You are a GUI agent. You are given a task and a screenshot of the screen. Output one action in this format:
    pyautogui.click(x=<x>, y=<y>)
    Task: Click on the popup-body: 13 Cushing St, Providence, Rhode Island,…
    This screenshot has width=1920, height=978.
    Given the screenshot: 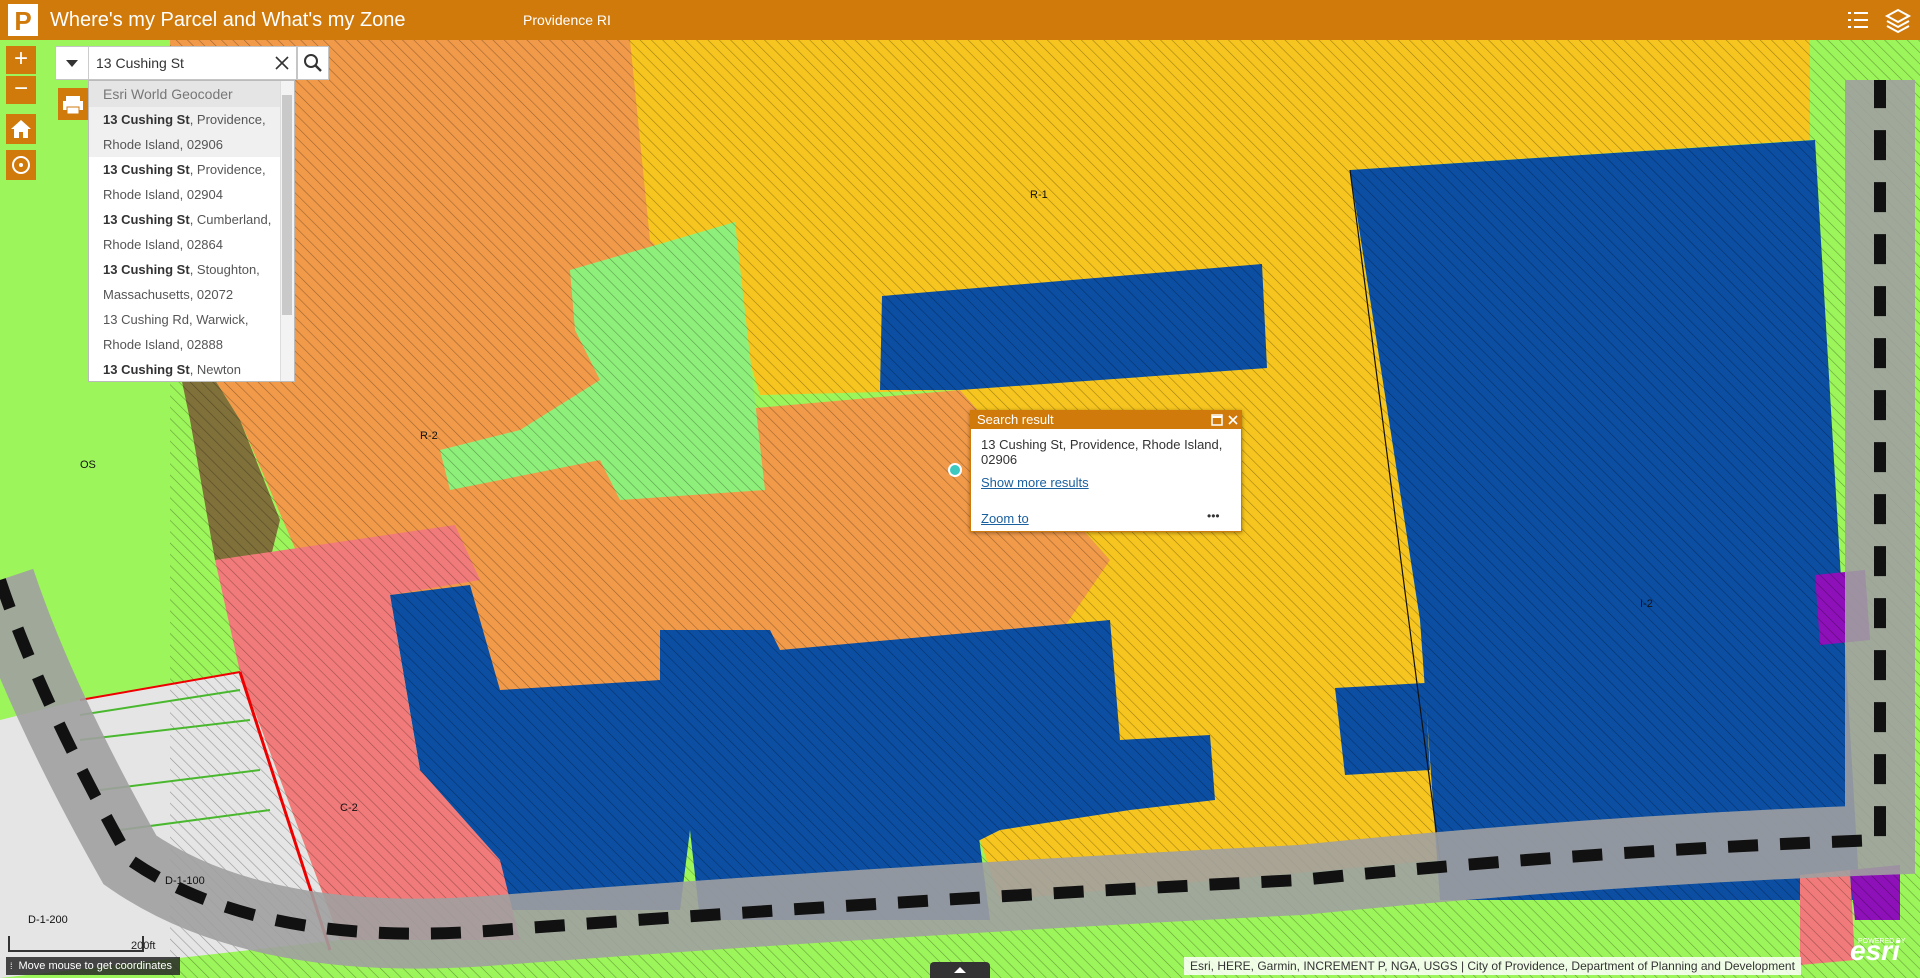 What is the action you would take?
    pyautogui.click(x=1106, y=463)
    